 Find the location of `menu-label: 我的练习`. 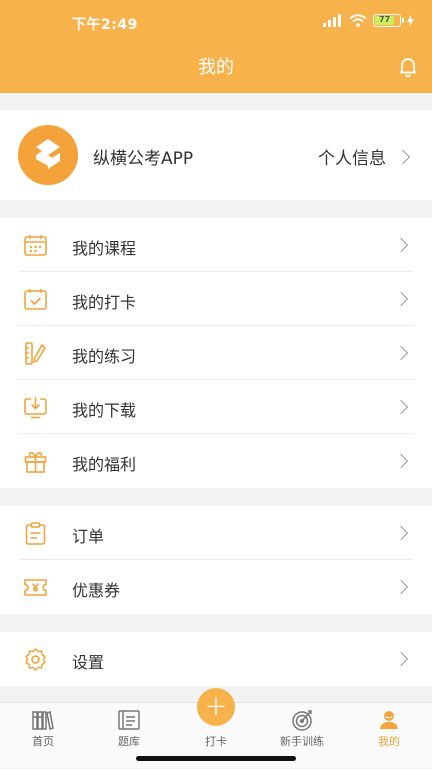

menu-label: 我的练习 is located at coordinates (104, 356).